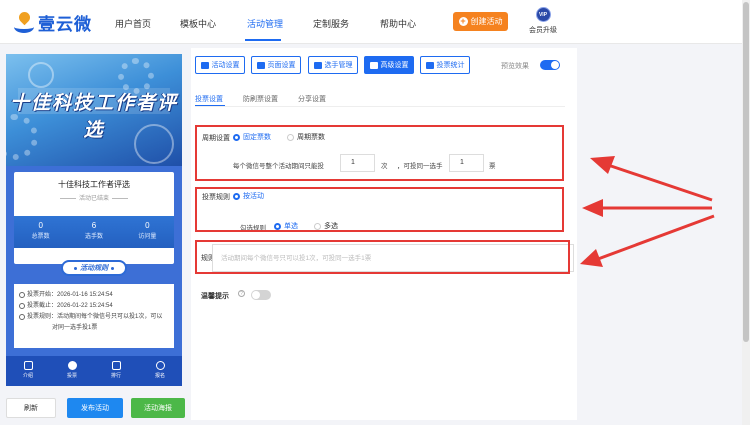 This screenshot has height=425, width=750. I want to click on arrow-to-description-box, so click(647, 240).